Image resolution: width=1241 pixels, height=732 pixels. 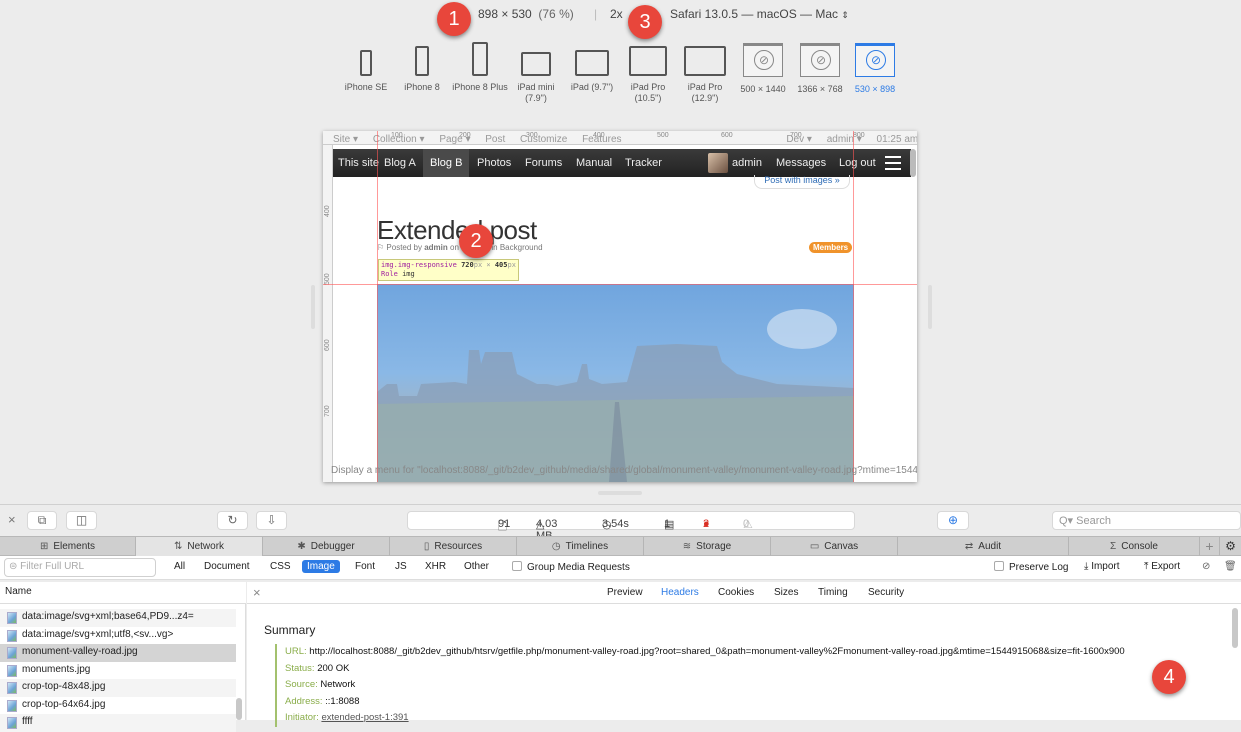 I want to click on devtools-resize-handle, so click(x=620, y=493).